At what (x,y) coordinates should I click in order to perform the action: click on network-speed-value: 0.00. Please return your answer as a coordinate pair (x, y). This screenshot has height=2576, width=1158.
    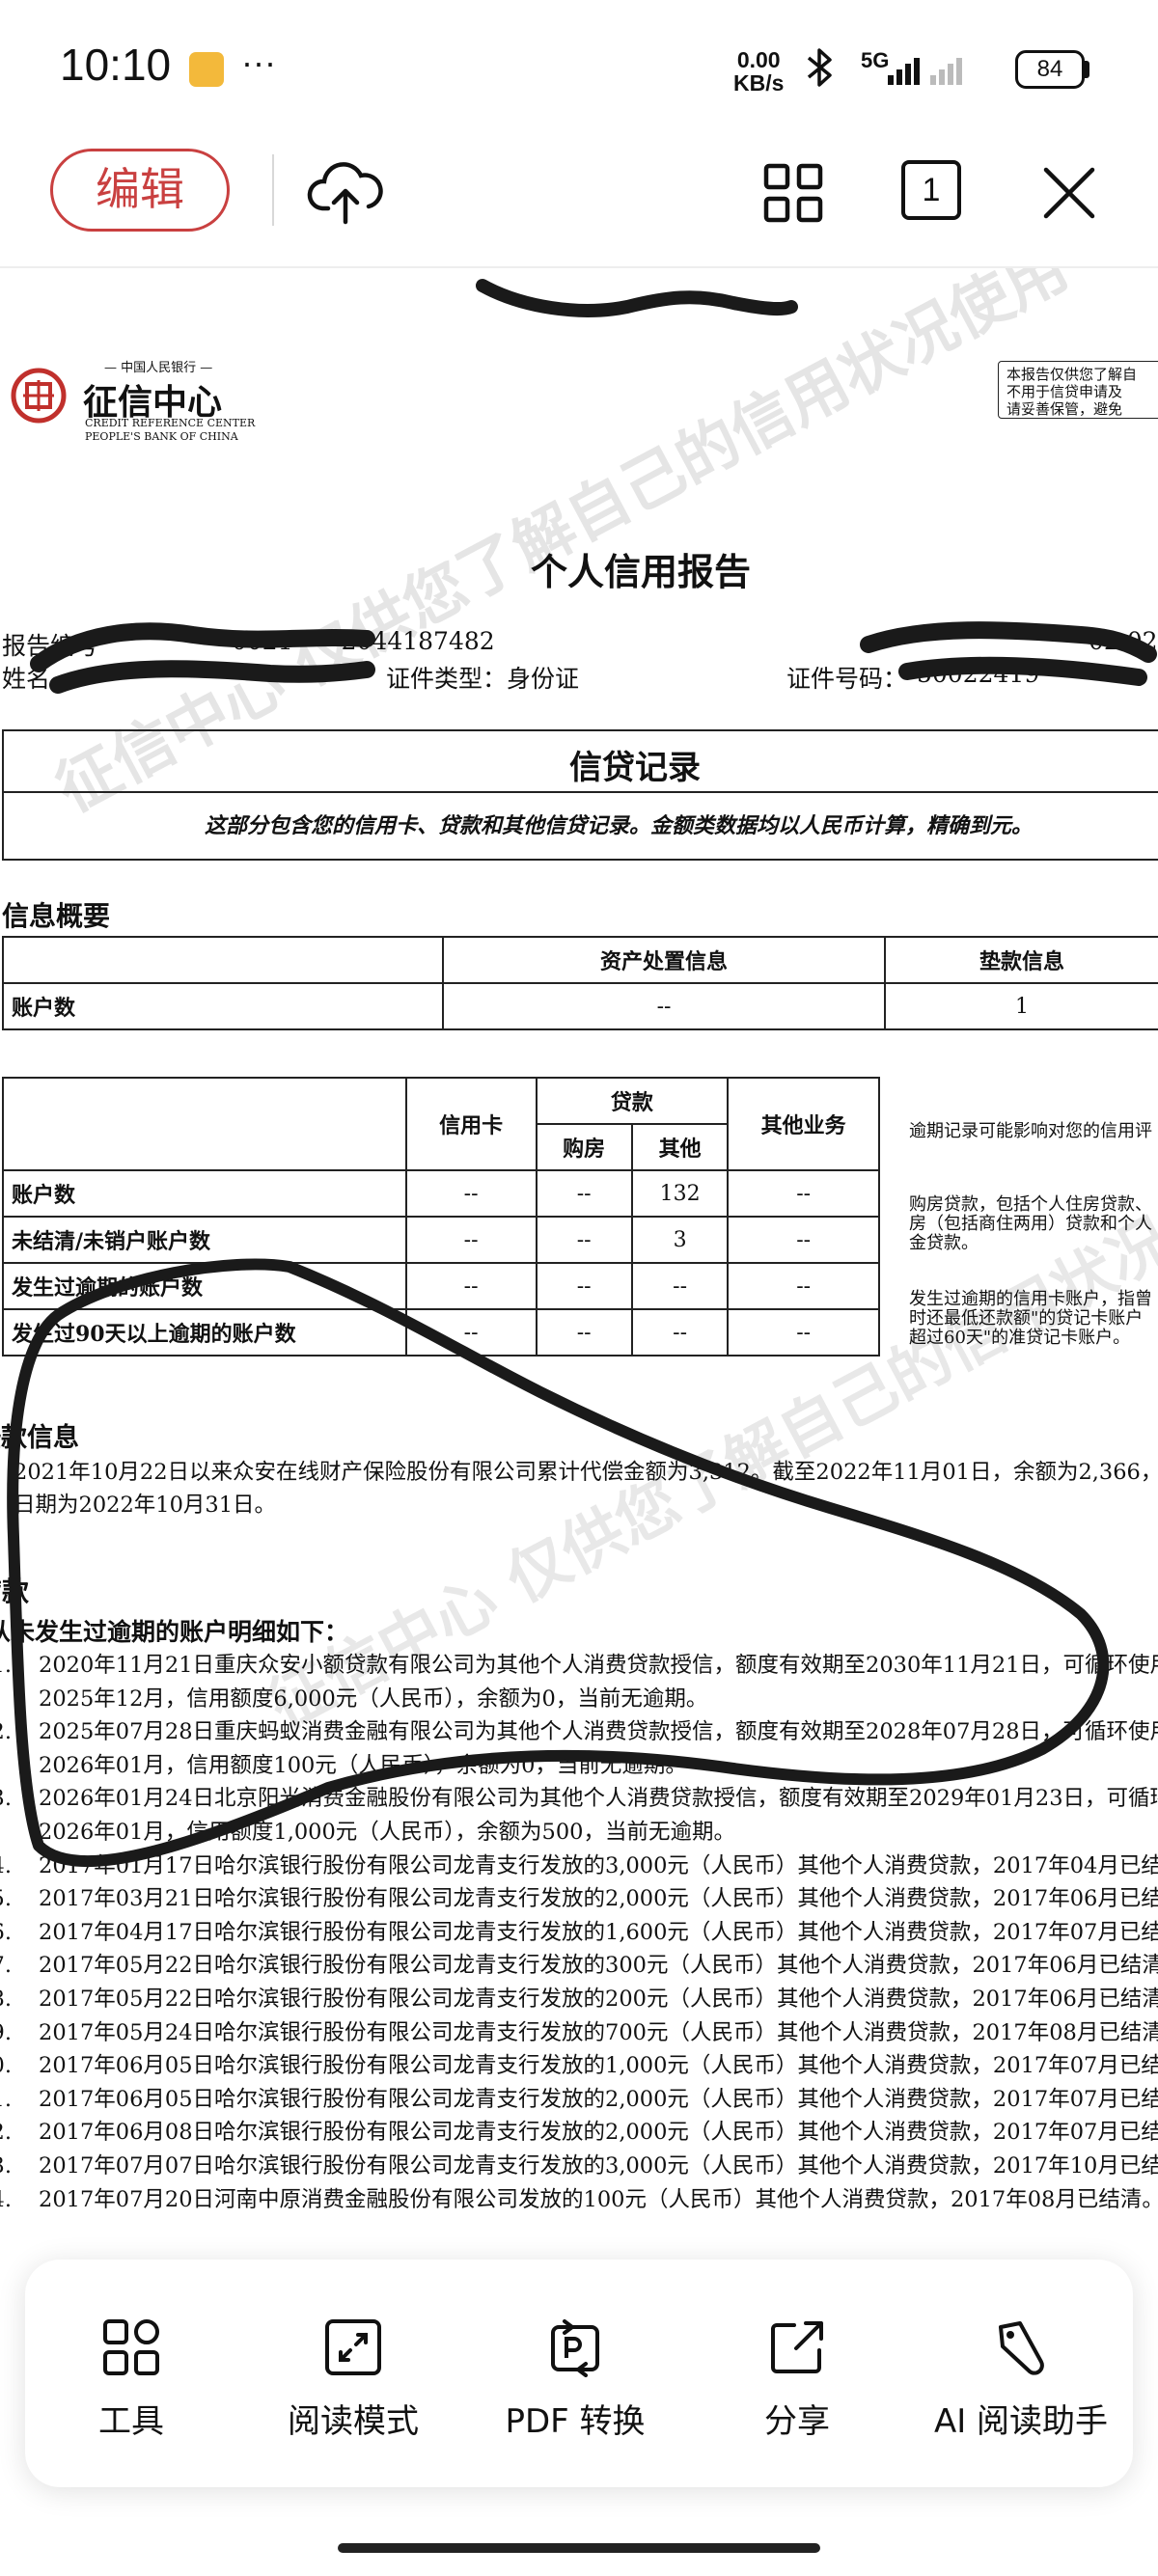
    Looking at the image, I should click on (758, 60).